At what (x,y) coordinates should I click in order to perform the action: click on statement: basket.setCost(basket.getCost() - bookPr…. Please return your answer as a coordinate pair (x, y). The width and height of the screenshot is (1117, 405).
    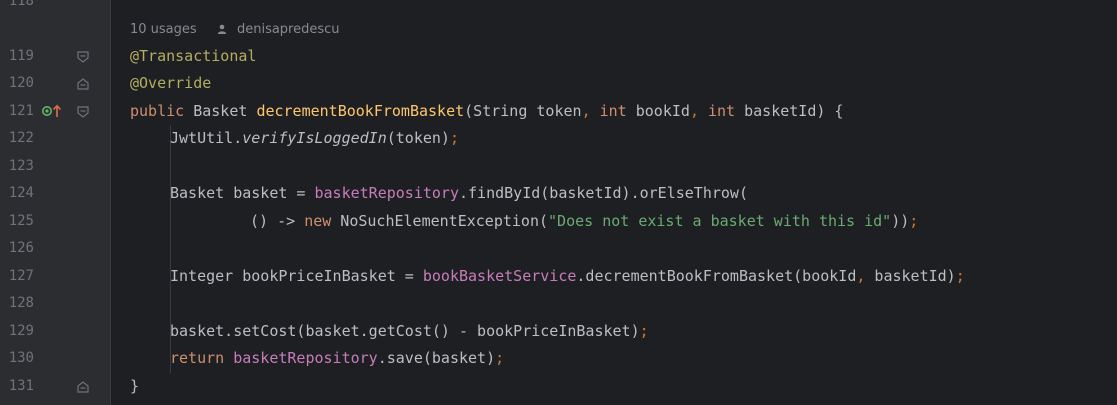
    Looking at the image, I should click on (405, 331).